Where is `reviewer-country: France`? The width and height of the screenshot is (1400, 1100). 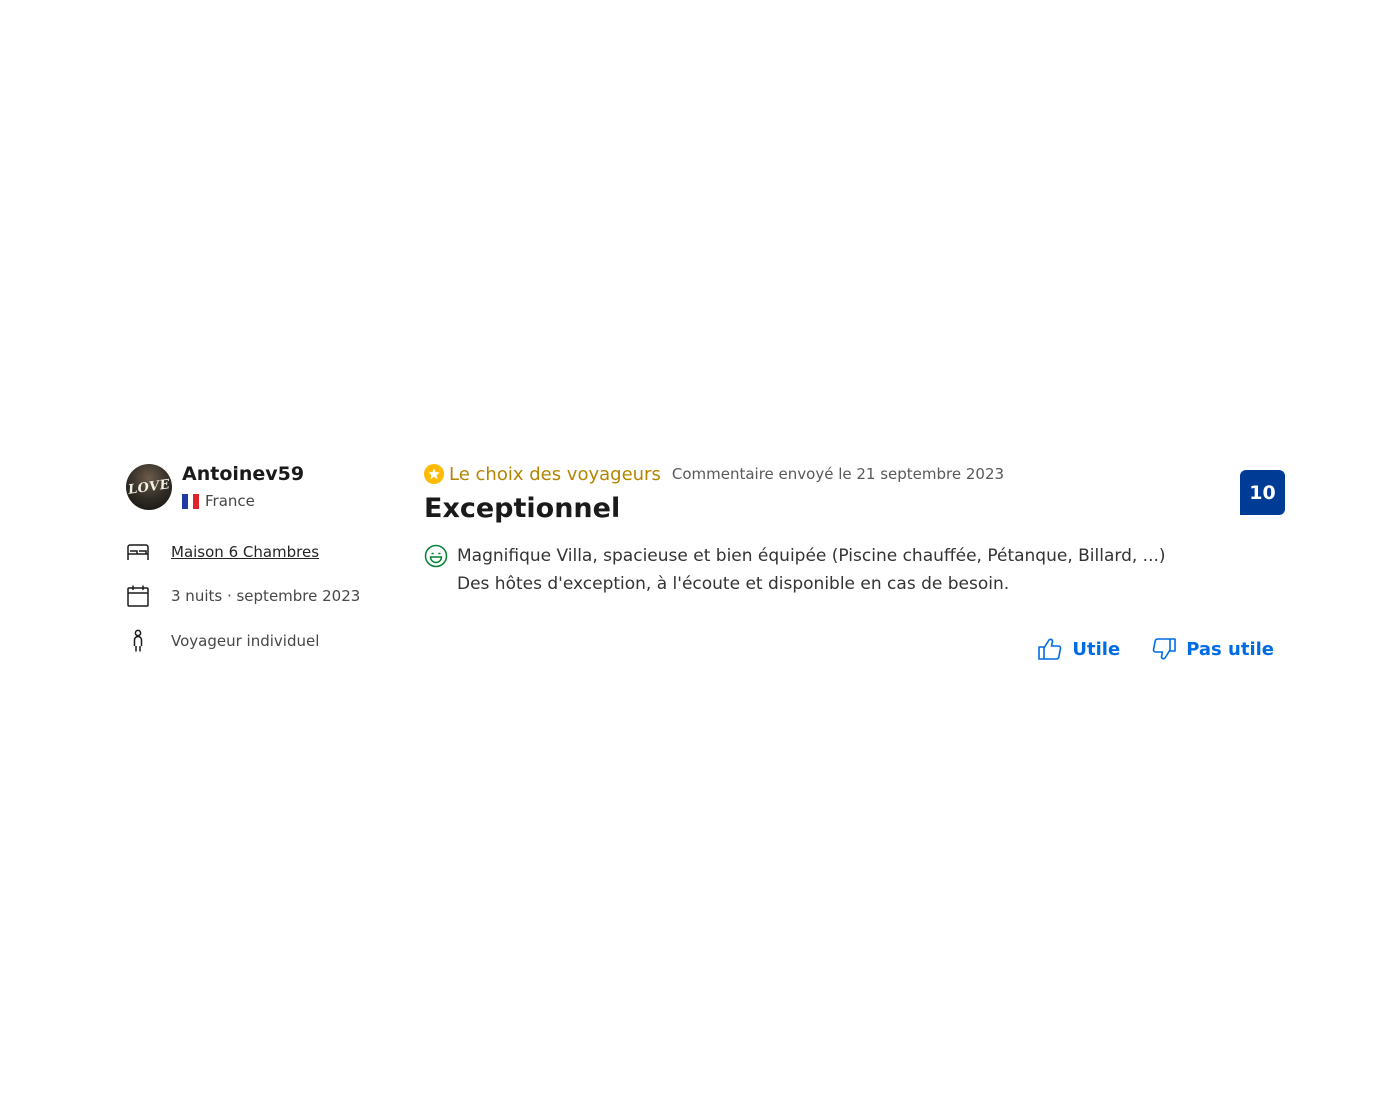 reviewer-country: France is located at coordinates (243, 501).